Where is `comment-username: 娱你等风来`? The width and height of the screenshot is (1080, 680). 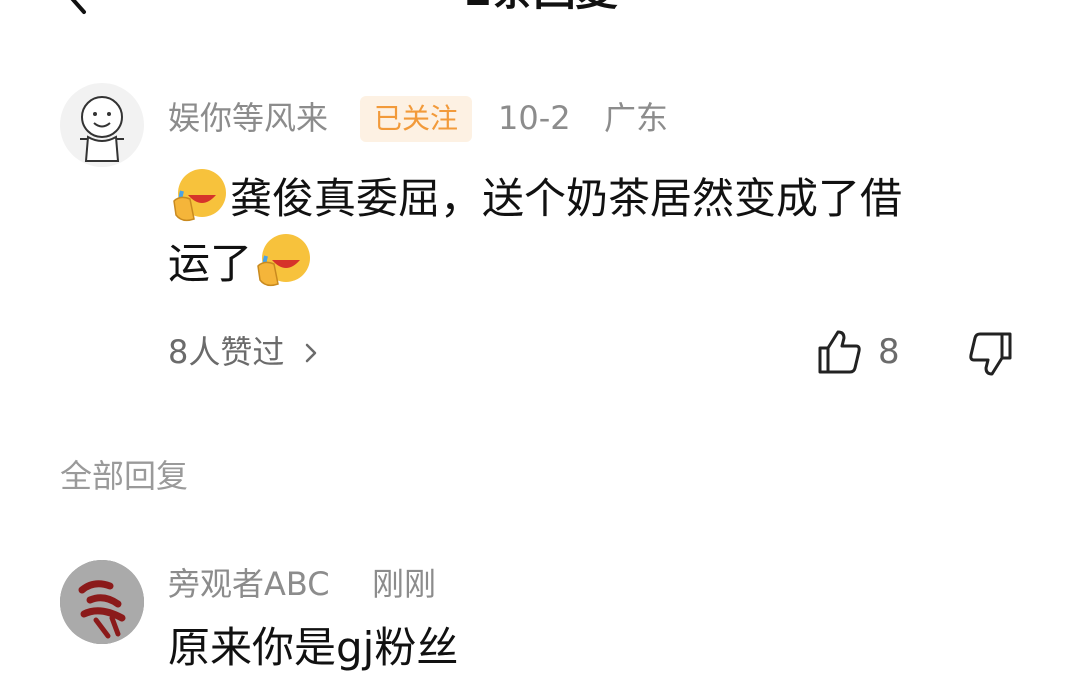 comment-username: 娱你等风来 is located at coordinates (248, 118).